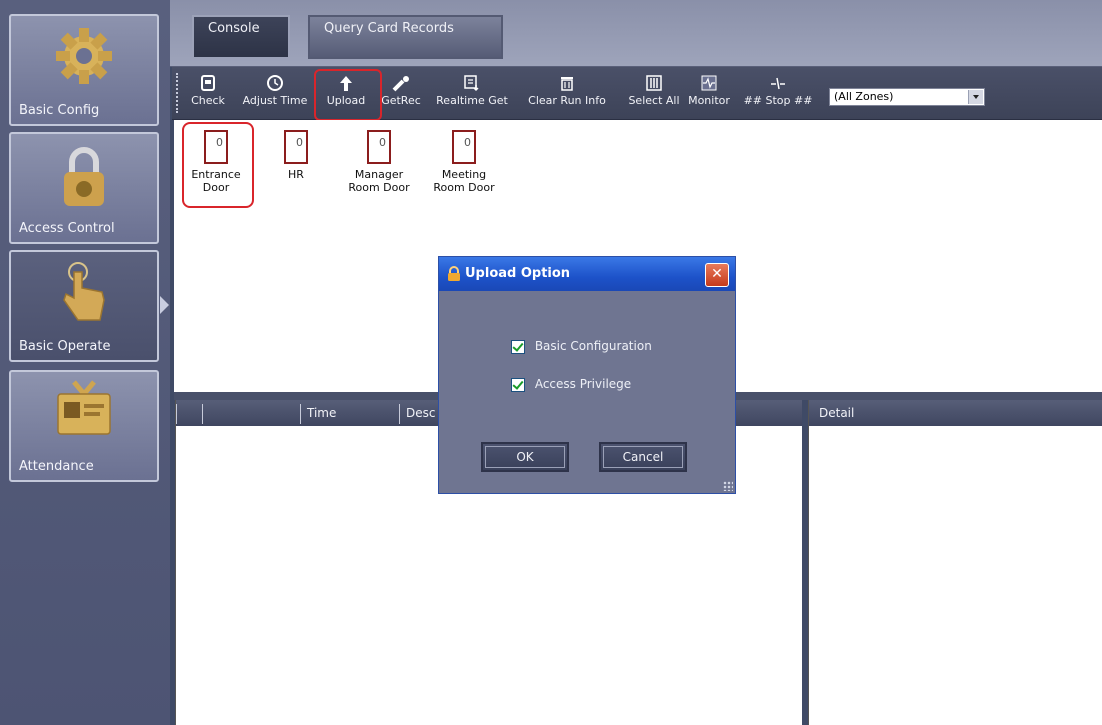  What do you see at coordinates (472, 93) in the screenshot?
I see `realtime-get-button: Realtime Get` at bounding box center [472, 93].